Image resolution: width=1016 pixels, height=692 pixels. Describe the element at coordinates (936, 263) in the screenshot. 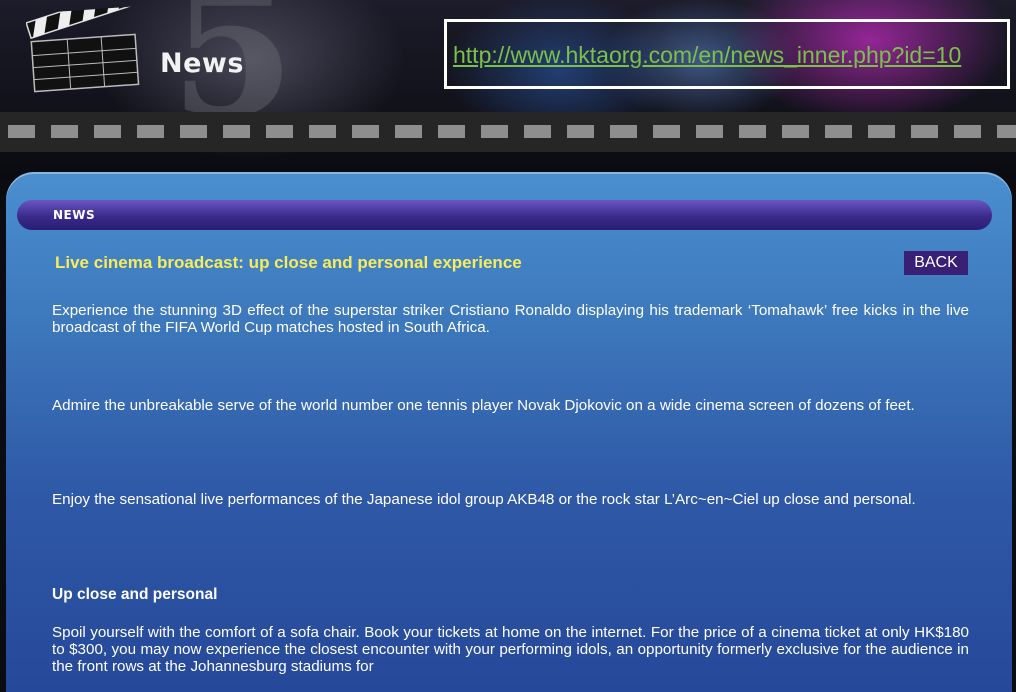

I see `back-button: BACK` at that location.